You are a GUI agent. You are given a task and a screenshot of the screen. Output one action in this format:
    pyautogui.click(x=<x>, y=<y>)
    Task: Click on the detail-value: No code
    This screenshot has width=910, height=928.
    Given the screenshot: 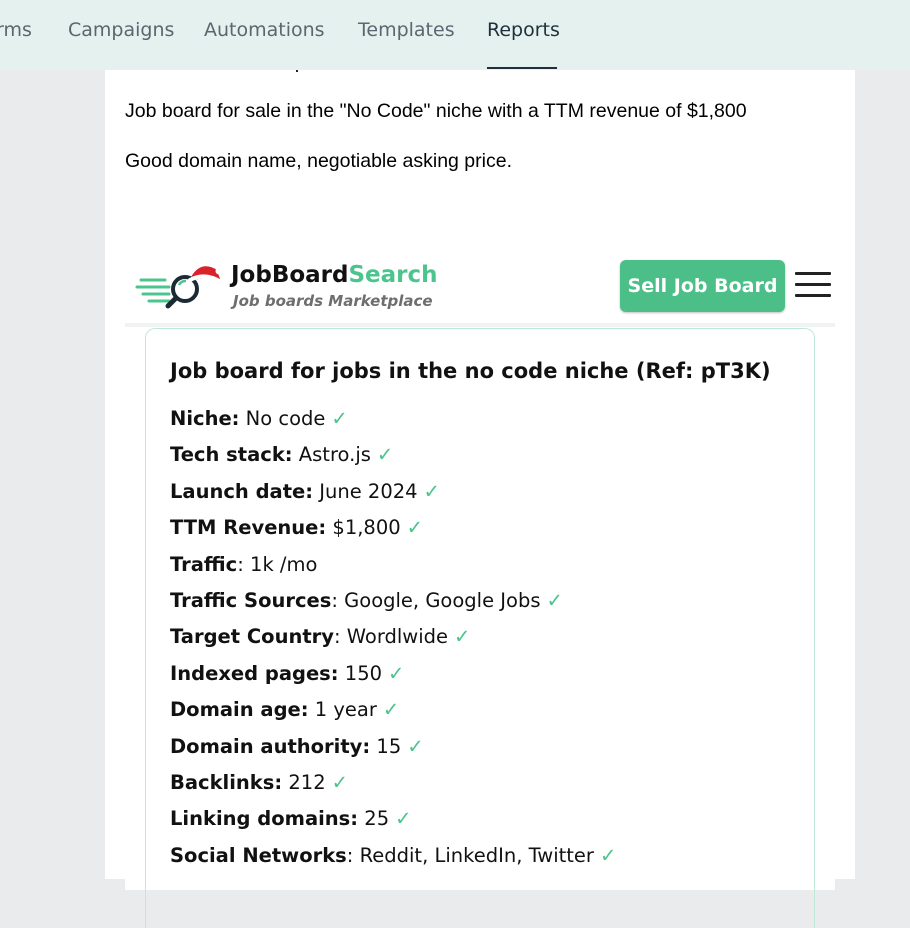 What is the action you would take?
    pyautogui.click(x=285, y=418)
    